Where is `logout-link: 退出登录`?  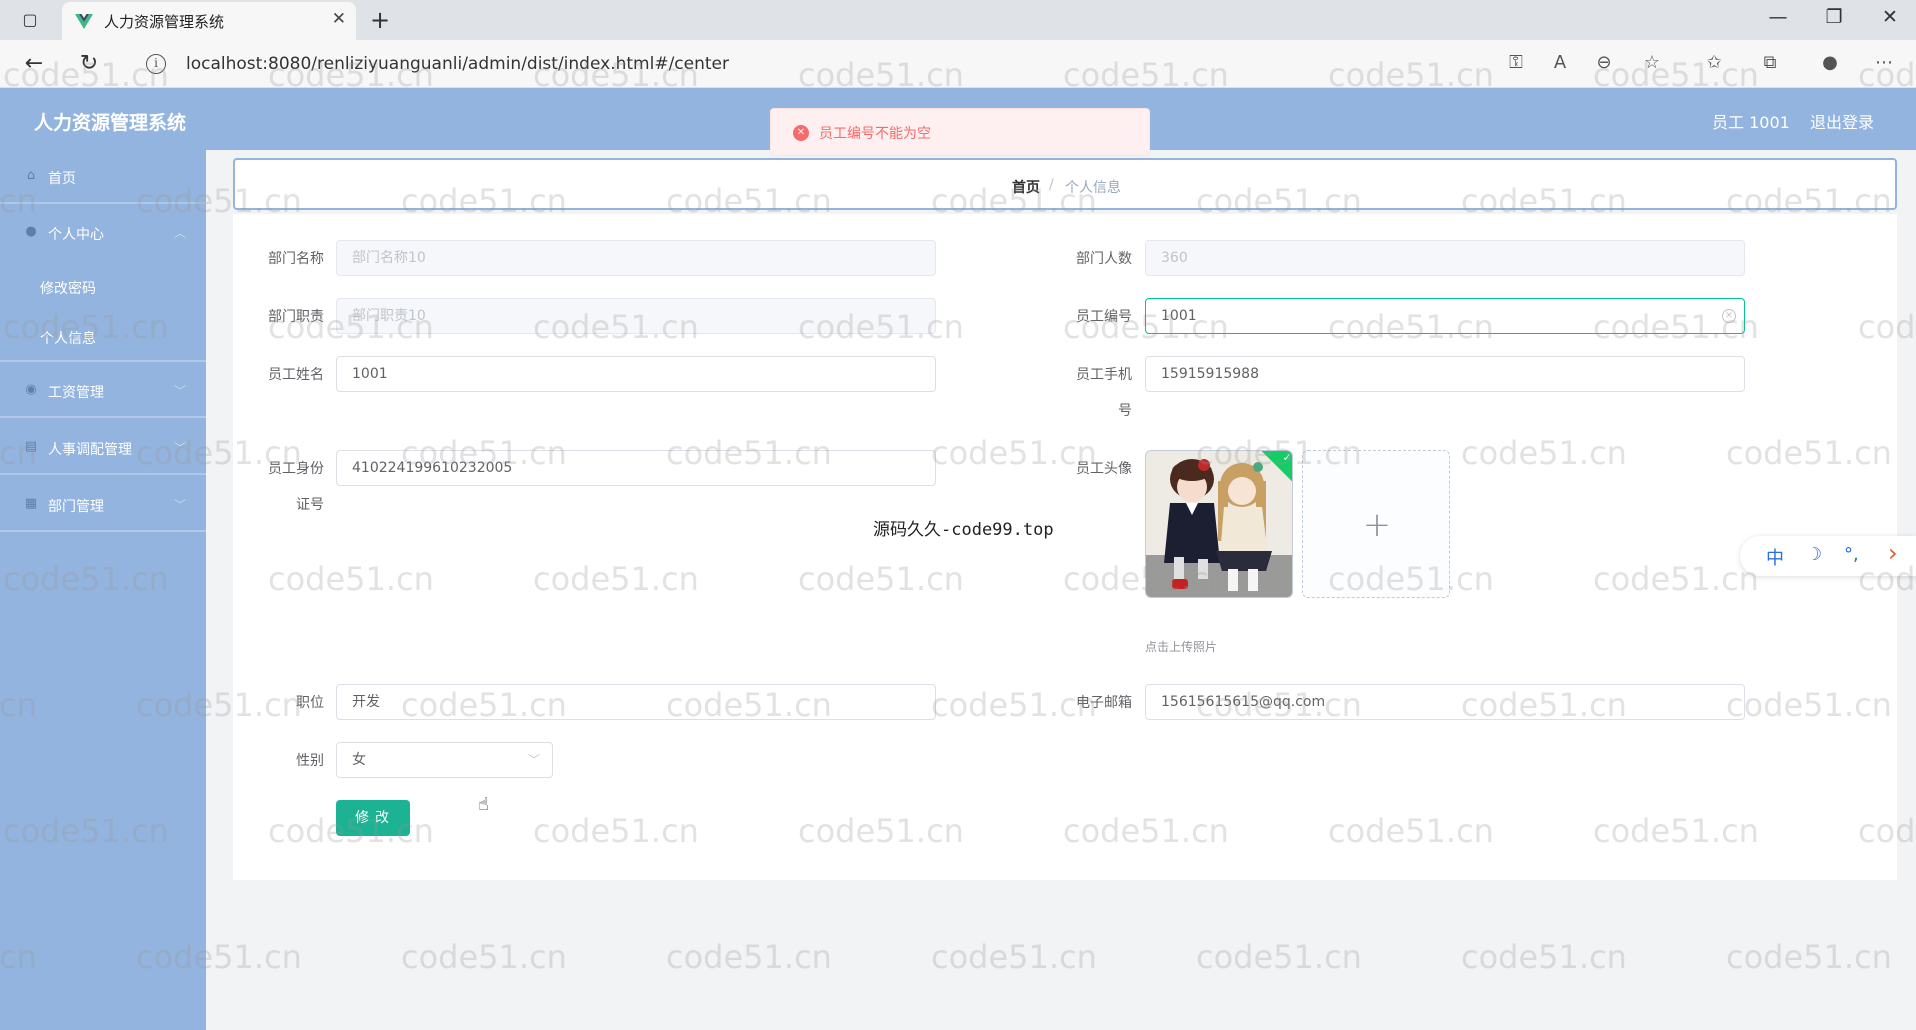 logout-link: 退出登录 is located at coordinates (1842, 121).